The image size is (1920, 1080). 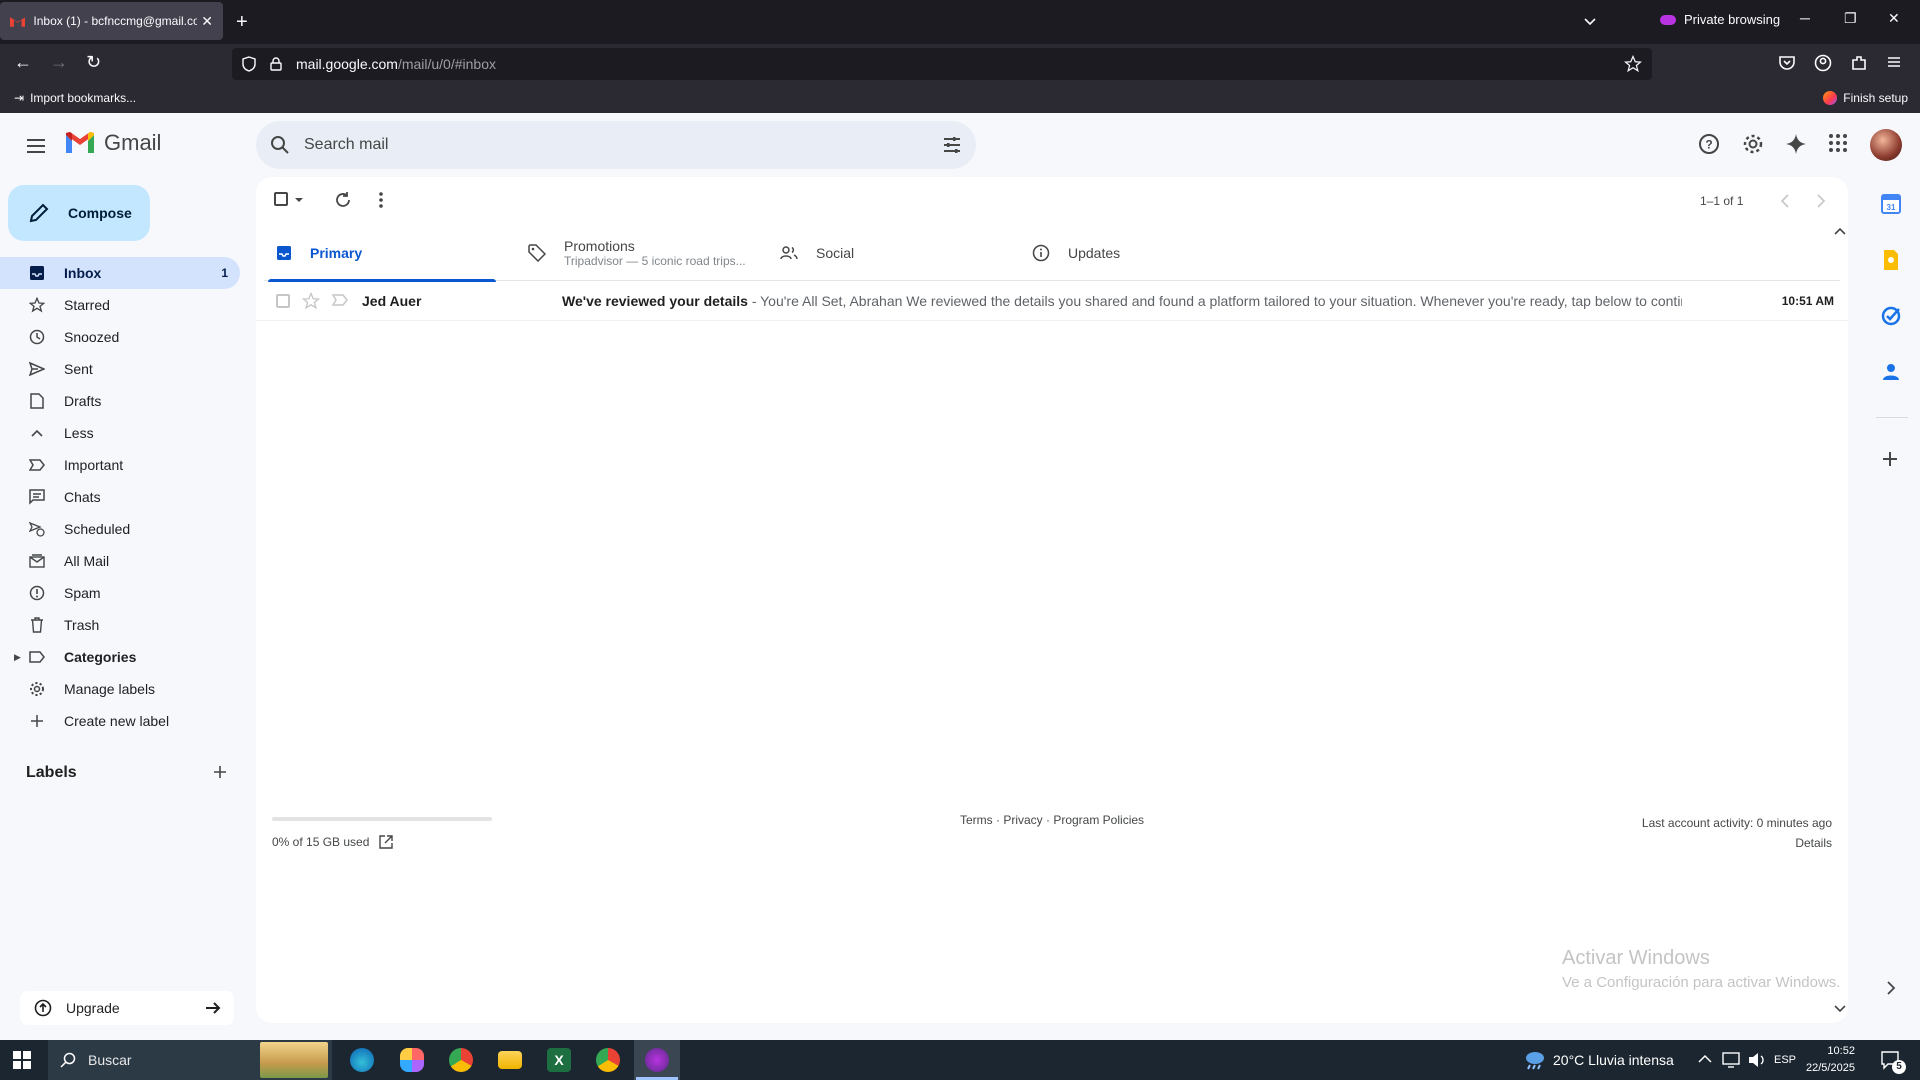 I want to click on taskbar-clock: 10:52 22/5/2025, so click(x=1830, y=1060).